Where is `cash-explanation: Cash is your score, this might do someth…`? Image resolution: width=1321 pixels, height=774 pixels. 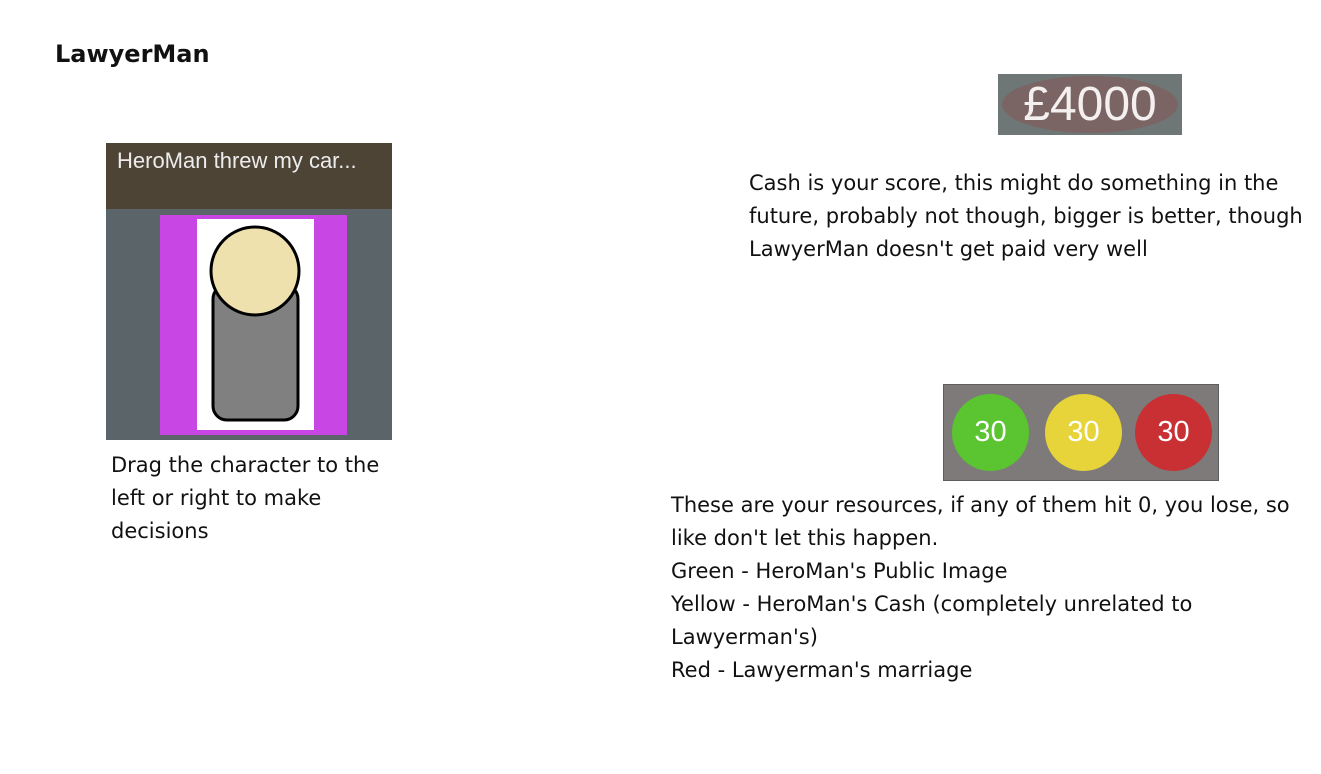
cash-explanation: Cash is your score, this might do someth… is located at coordinates (1026, 216).